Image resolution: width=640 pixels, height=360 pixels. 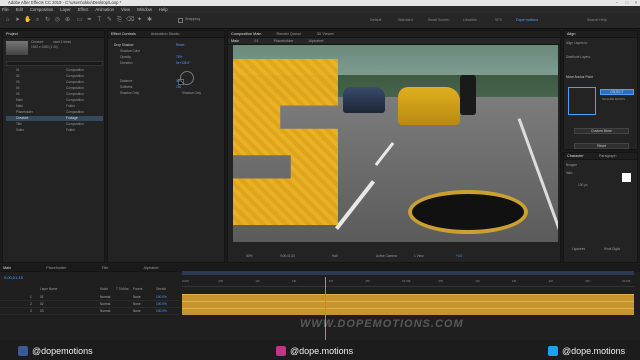 I want to click on hand-tool-icon: ✋, so click(x=27, y=20).